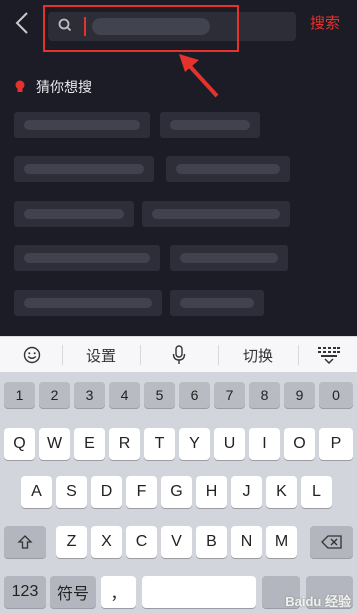 The image size is (357, 614). Describe the element at coordinates (246, 542) in the screenshot. I see `key-n: N` at that location.